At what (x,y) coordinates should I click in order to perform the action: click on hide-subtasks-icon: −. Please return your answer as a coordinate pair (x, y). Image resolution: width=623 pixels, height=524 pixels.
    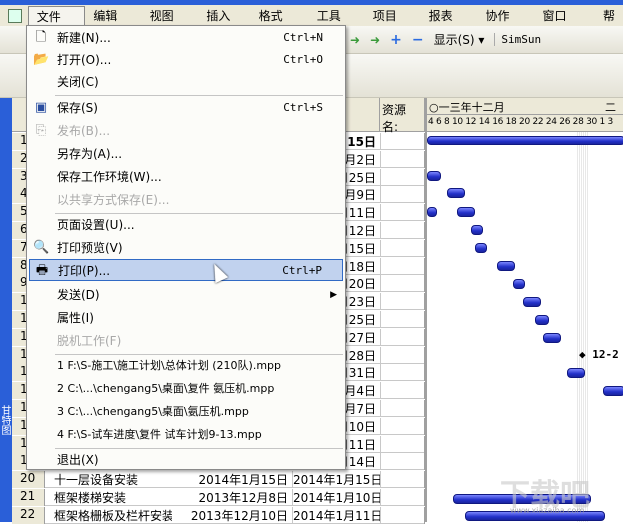
    Looking at the image, I should click on (418, 40).